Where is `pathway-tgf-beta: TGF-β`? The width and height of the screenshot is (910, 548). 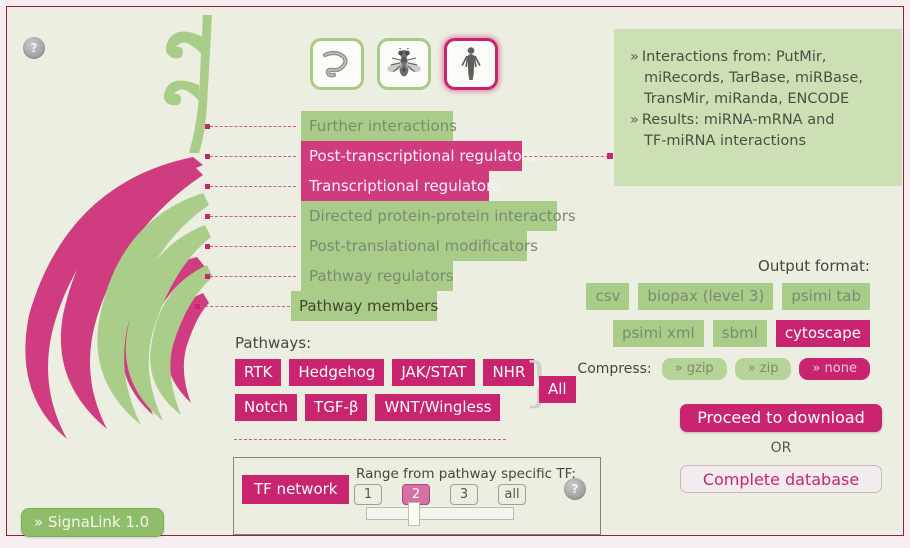
pathway-tgf-beta: TGF-β is located at coordinates (336, 407).